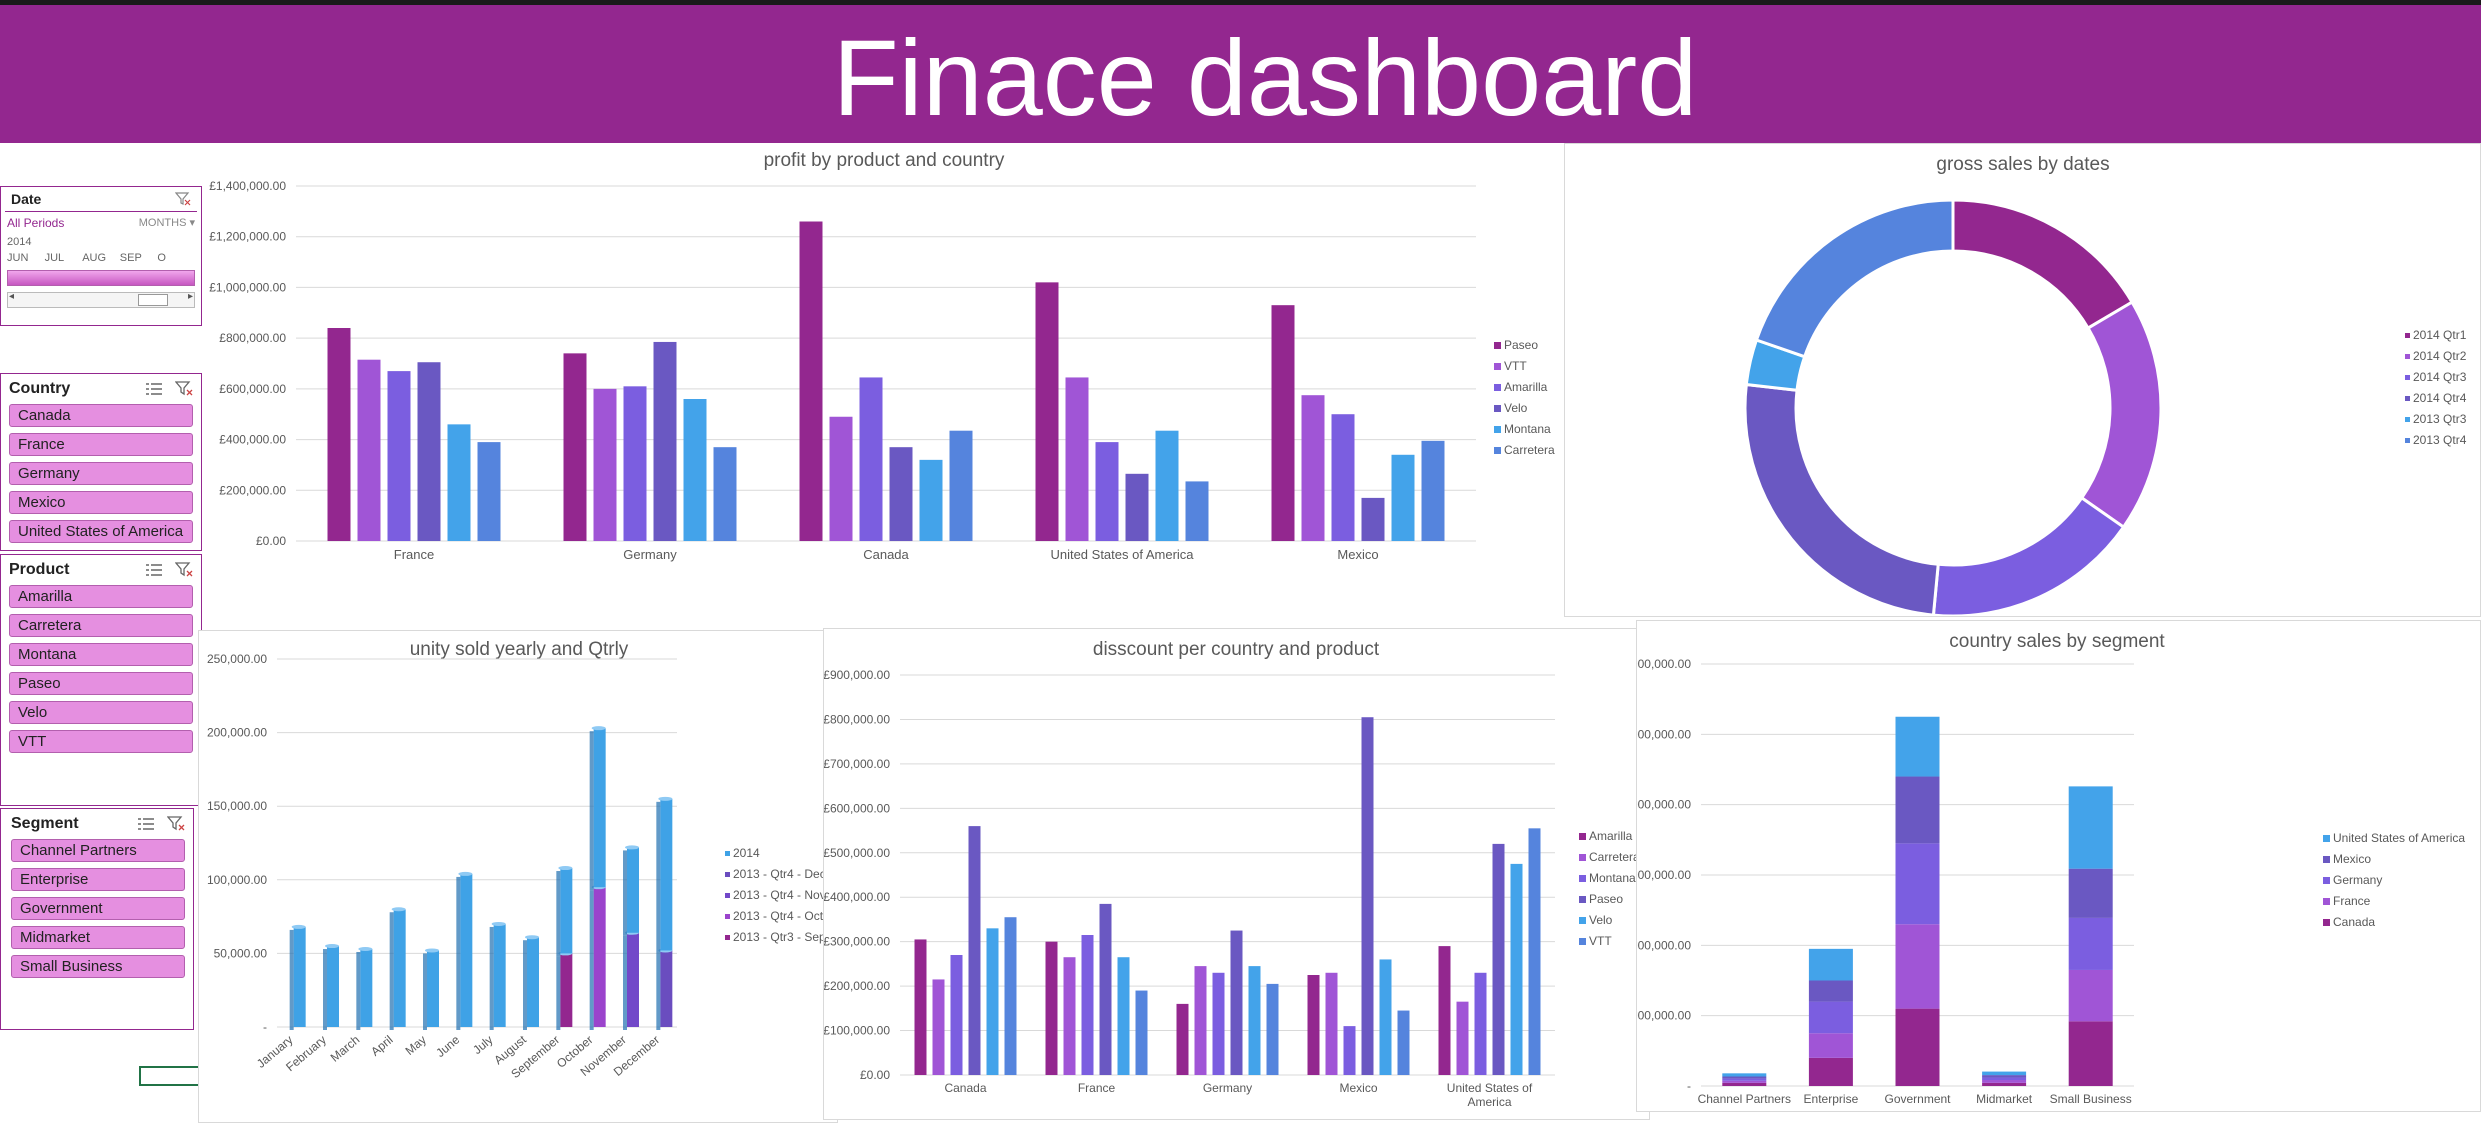  I want to click on country-slicer-item: France, so click(101, 444).